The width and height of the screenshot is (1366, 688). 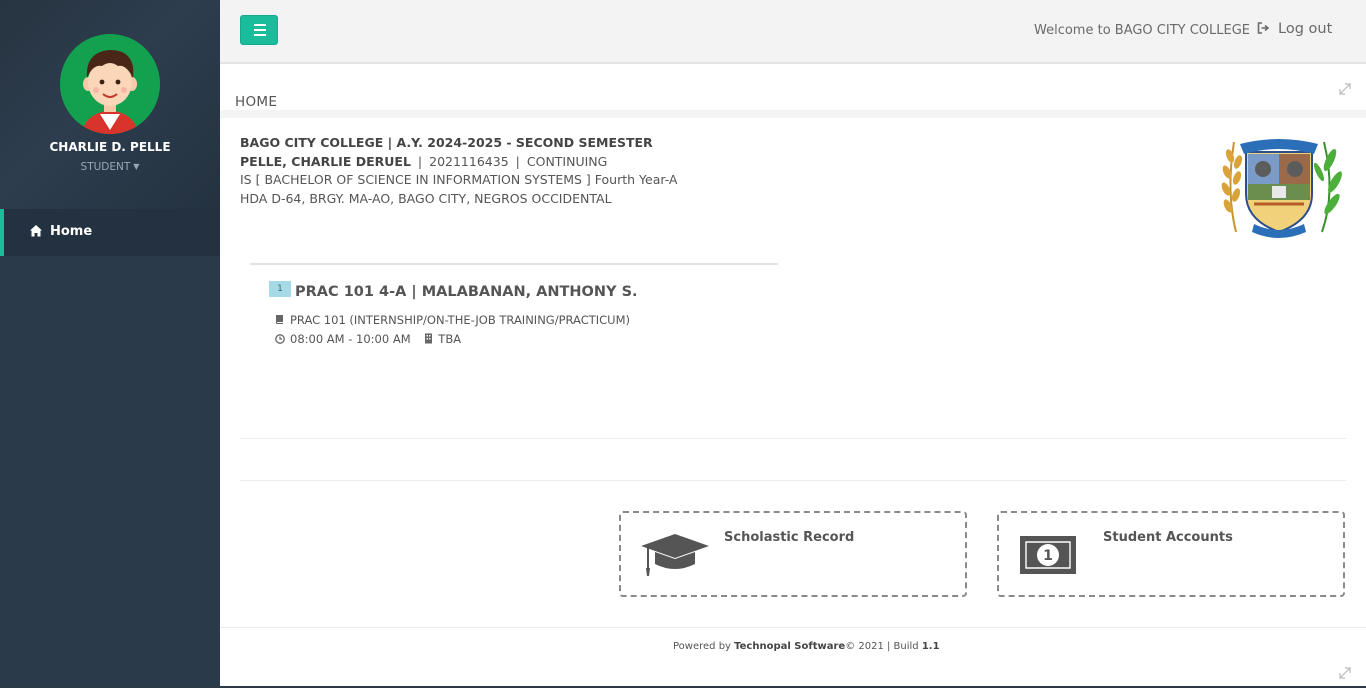 I want to click on scholastic-record-card: Scholastic Record, so click(x=793, y=554).